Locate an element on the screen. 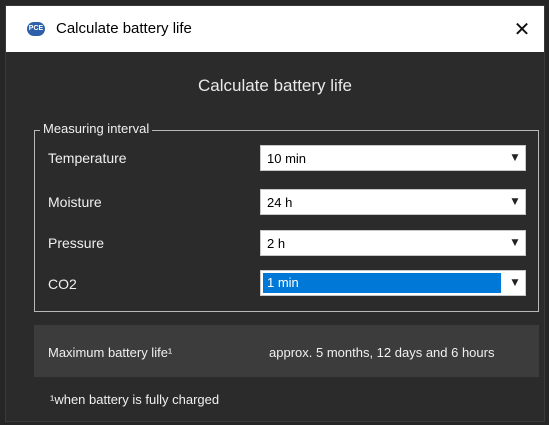 The height and width of the screenshot is (425, 549). moisture-label: Moisture is located at coordinates (75, 202).